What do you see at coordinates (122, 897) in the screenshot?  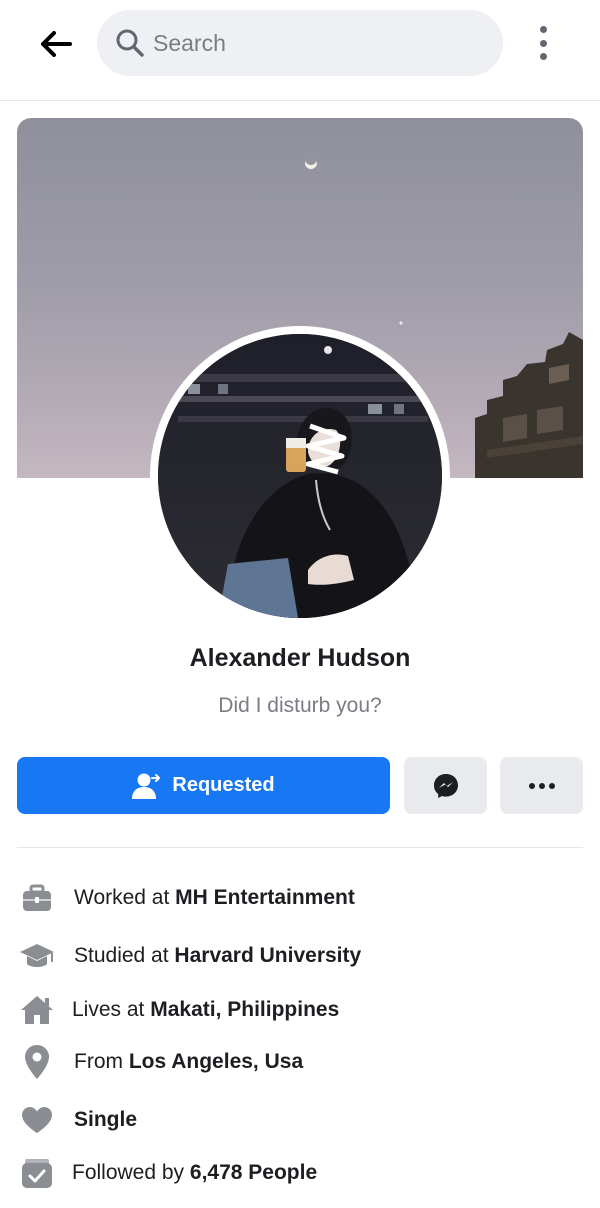 I see `about-work-prefix: Worked at` at bounding box center [122, 897].